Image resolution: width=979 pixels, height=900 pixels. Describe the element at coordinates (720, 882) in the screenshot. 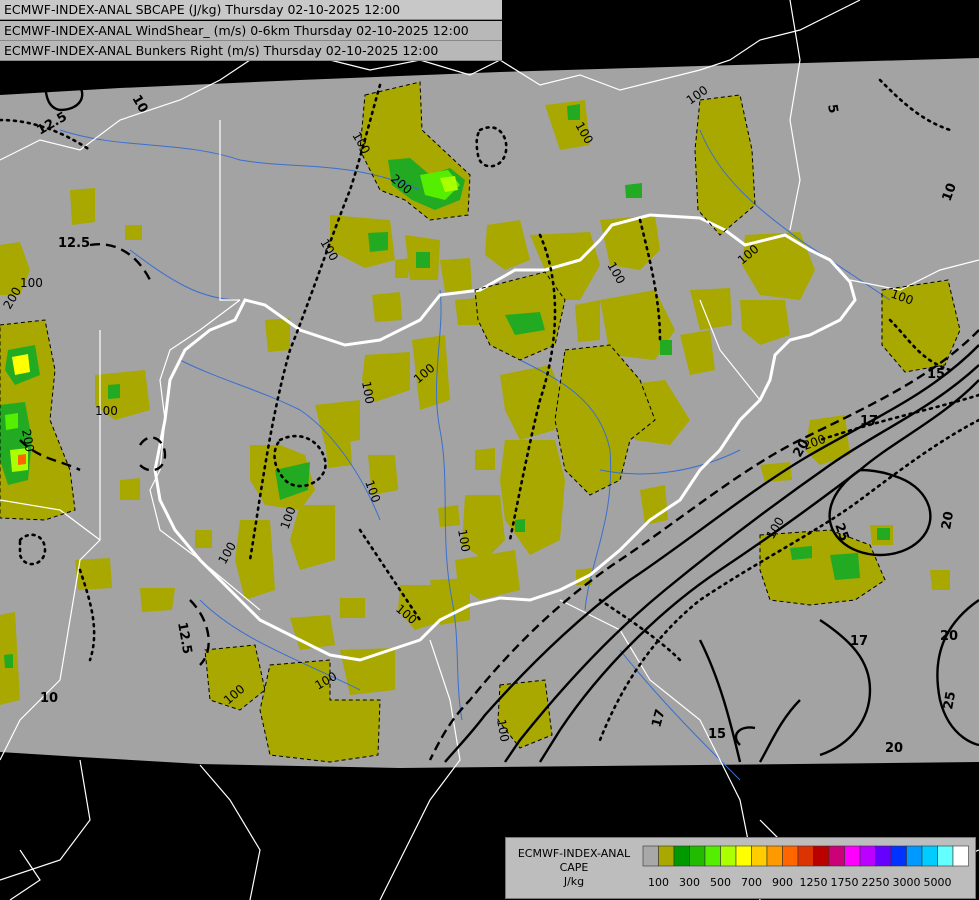

I see `legend-tick-label: 500` at that location.